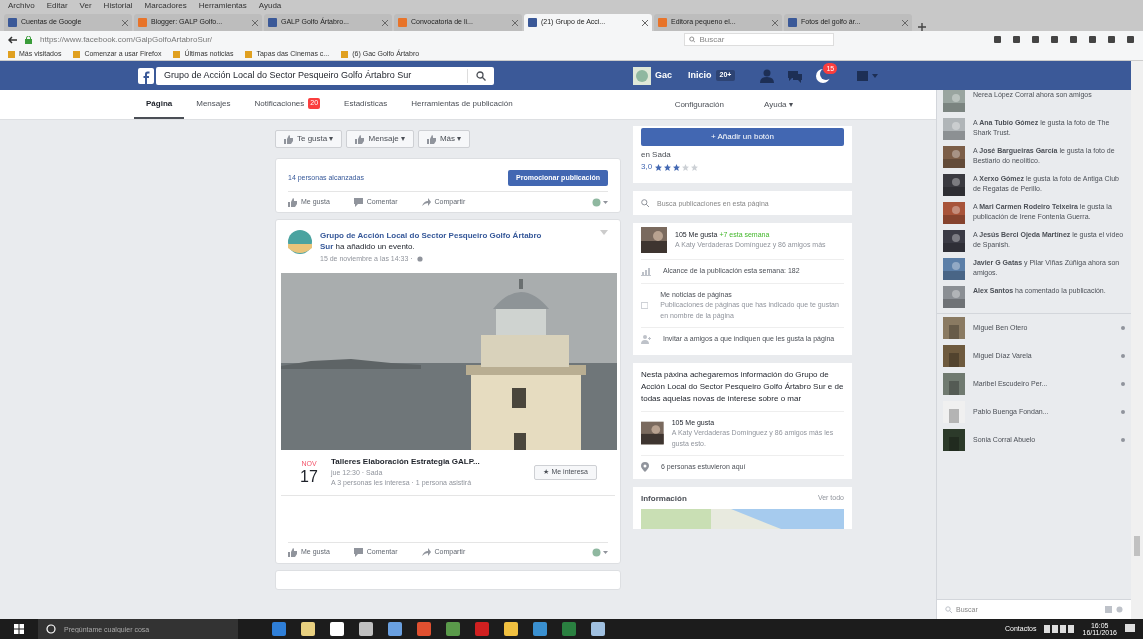  What do you see at coordinates (431, 241) in the screenshot?
I see `post-header-text: Grupo de Acción Local do Sector Pesqueiro Golfo Ártabro Sur ha añadido un evento.` at bounding box center [431, 241].